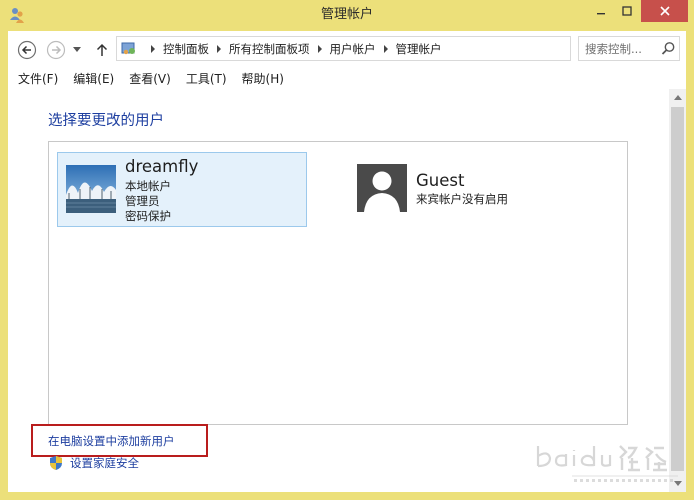  Describe the element at coordinates (621, 48) in the screenshot. I see `search-input` at that location.